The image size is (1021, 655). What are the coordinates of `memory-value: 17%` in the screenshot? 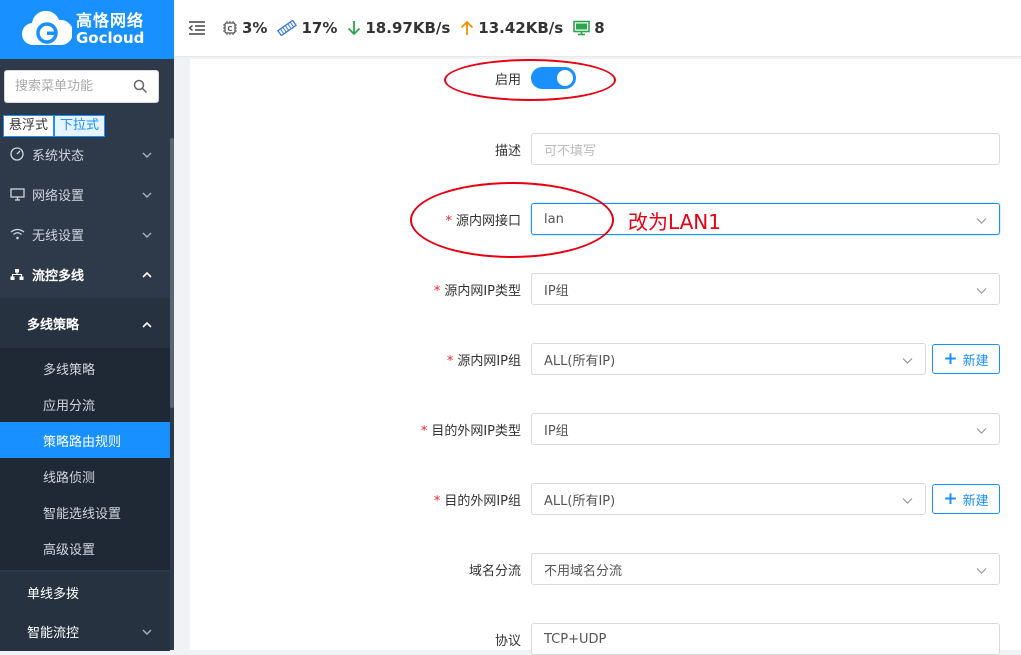 It's located at (319, 28).